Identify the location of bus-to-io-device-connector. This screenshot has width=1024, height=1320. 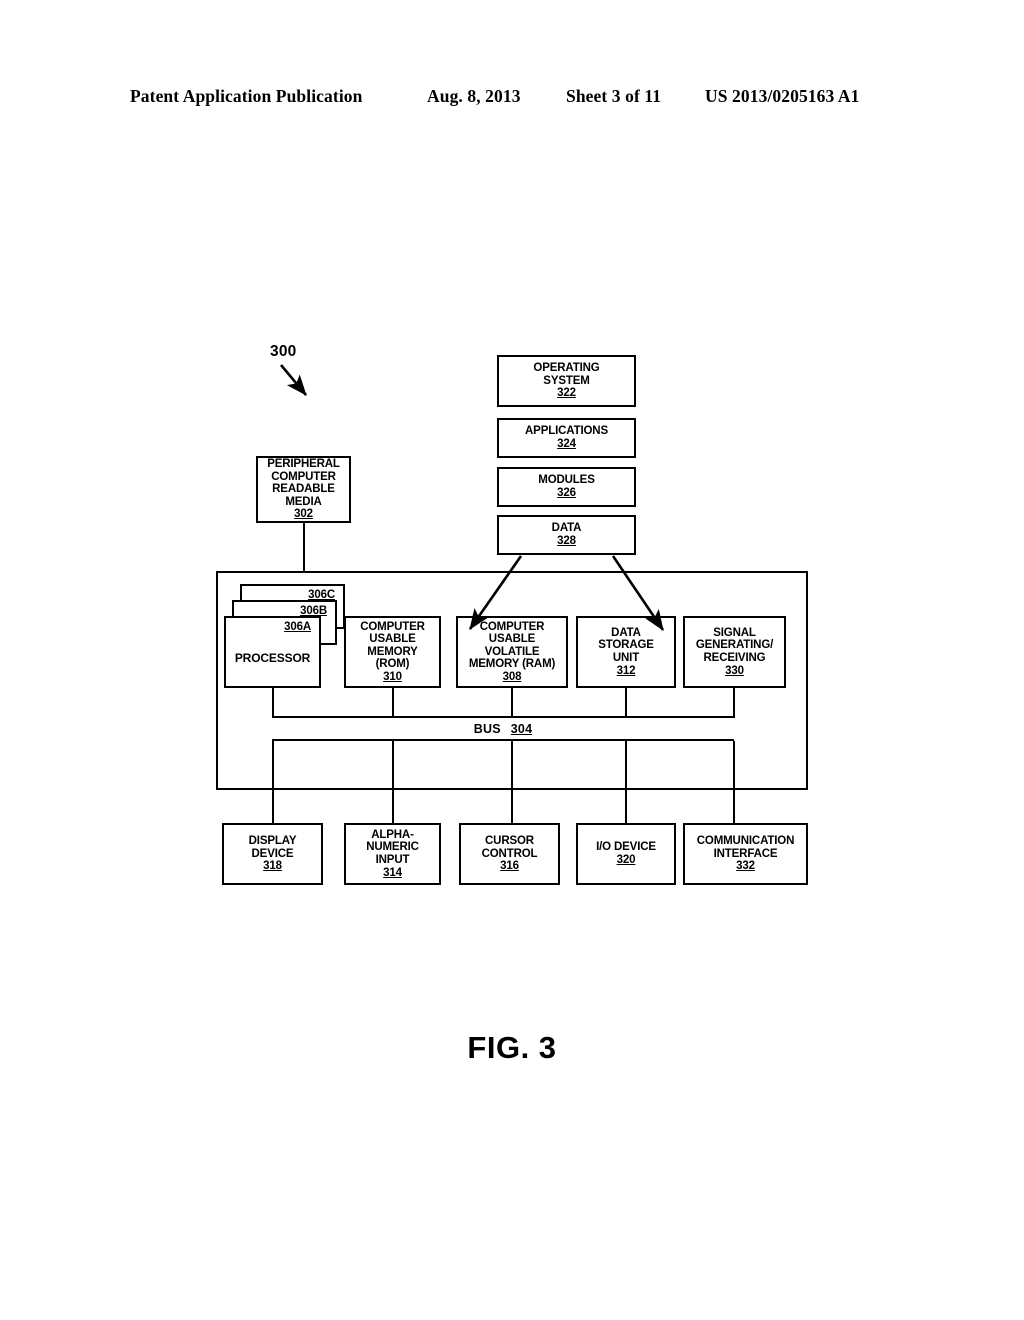
(626, 783).